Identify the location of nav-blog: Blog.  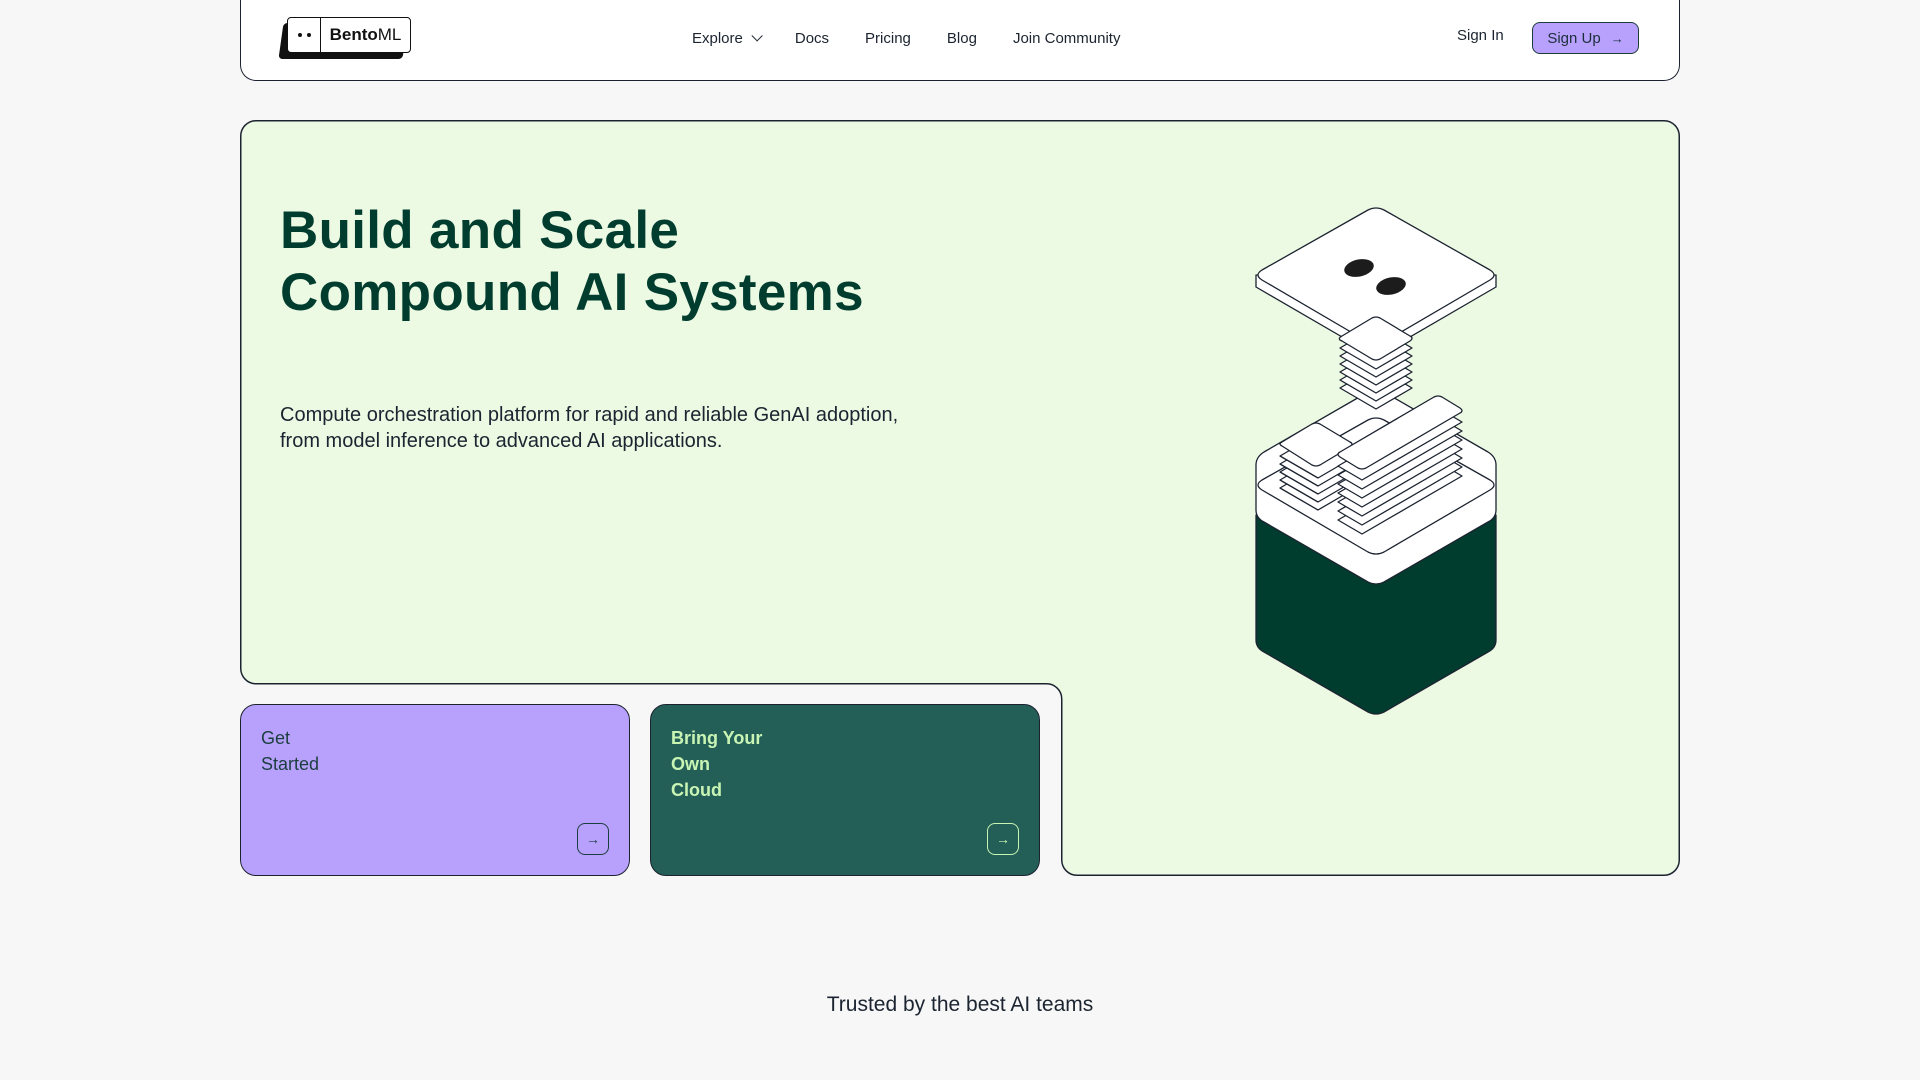
(962, 38).